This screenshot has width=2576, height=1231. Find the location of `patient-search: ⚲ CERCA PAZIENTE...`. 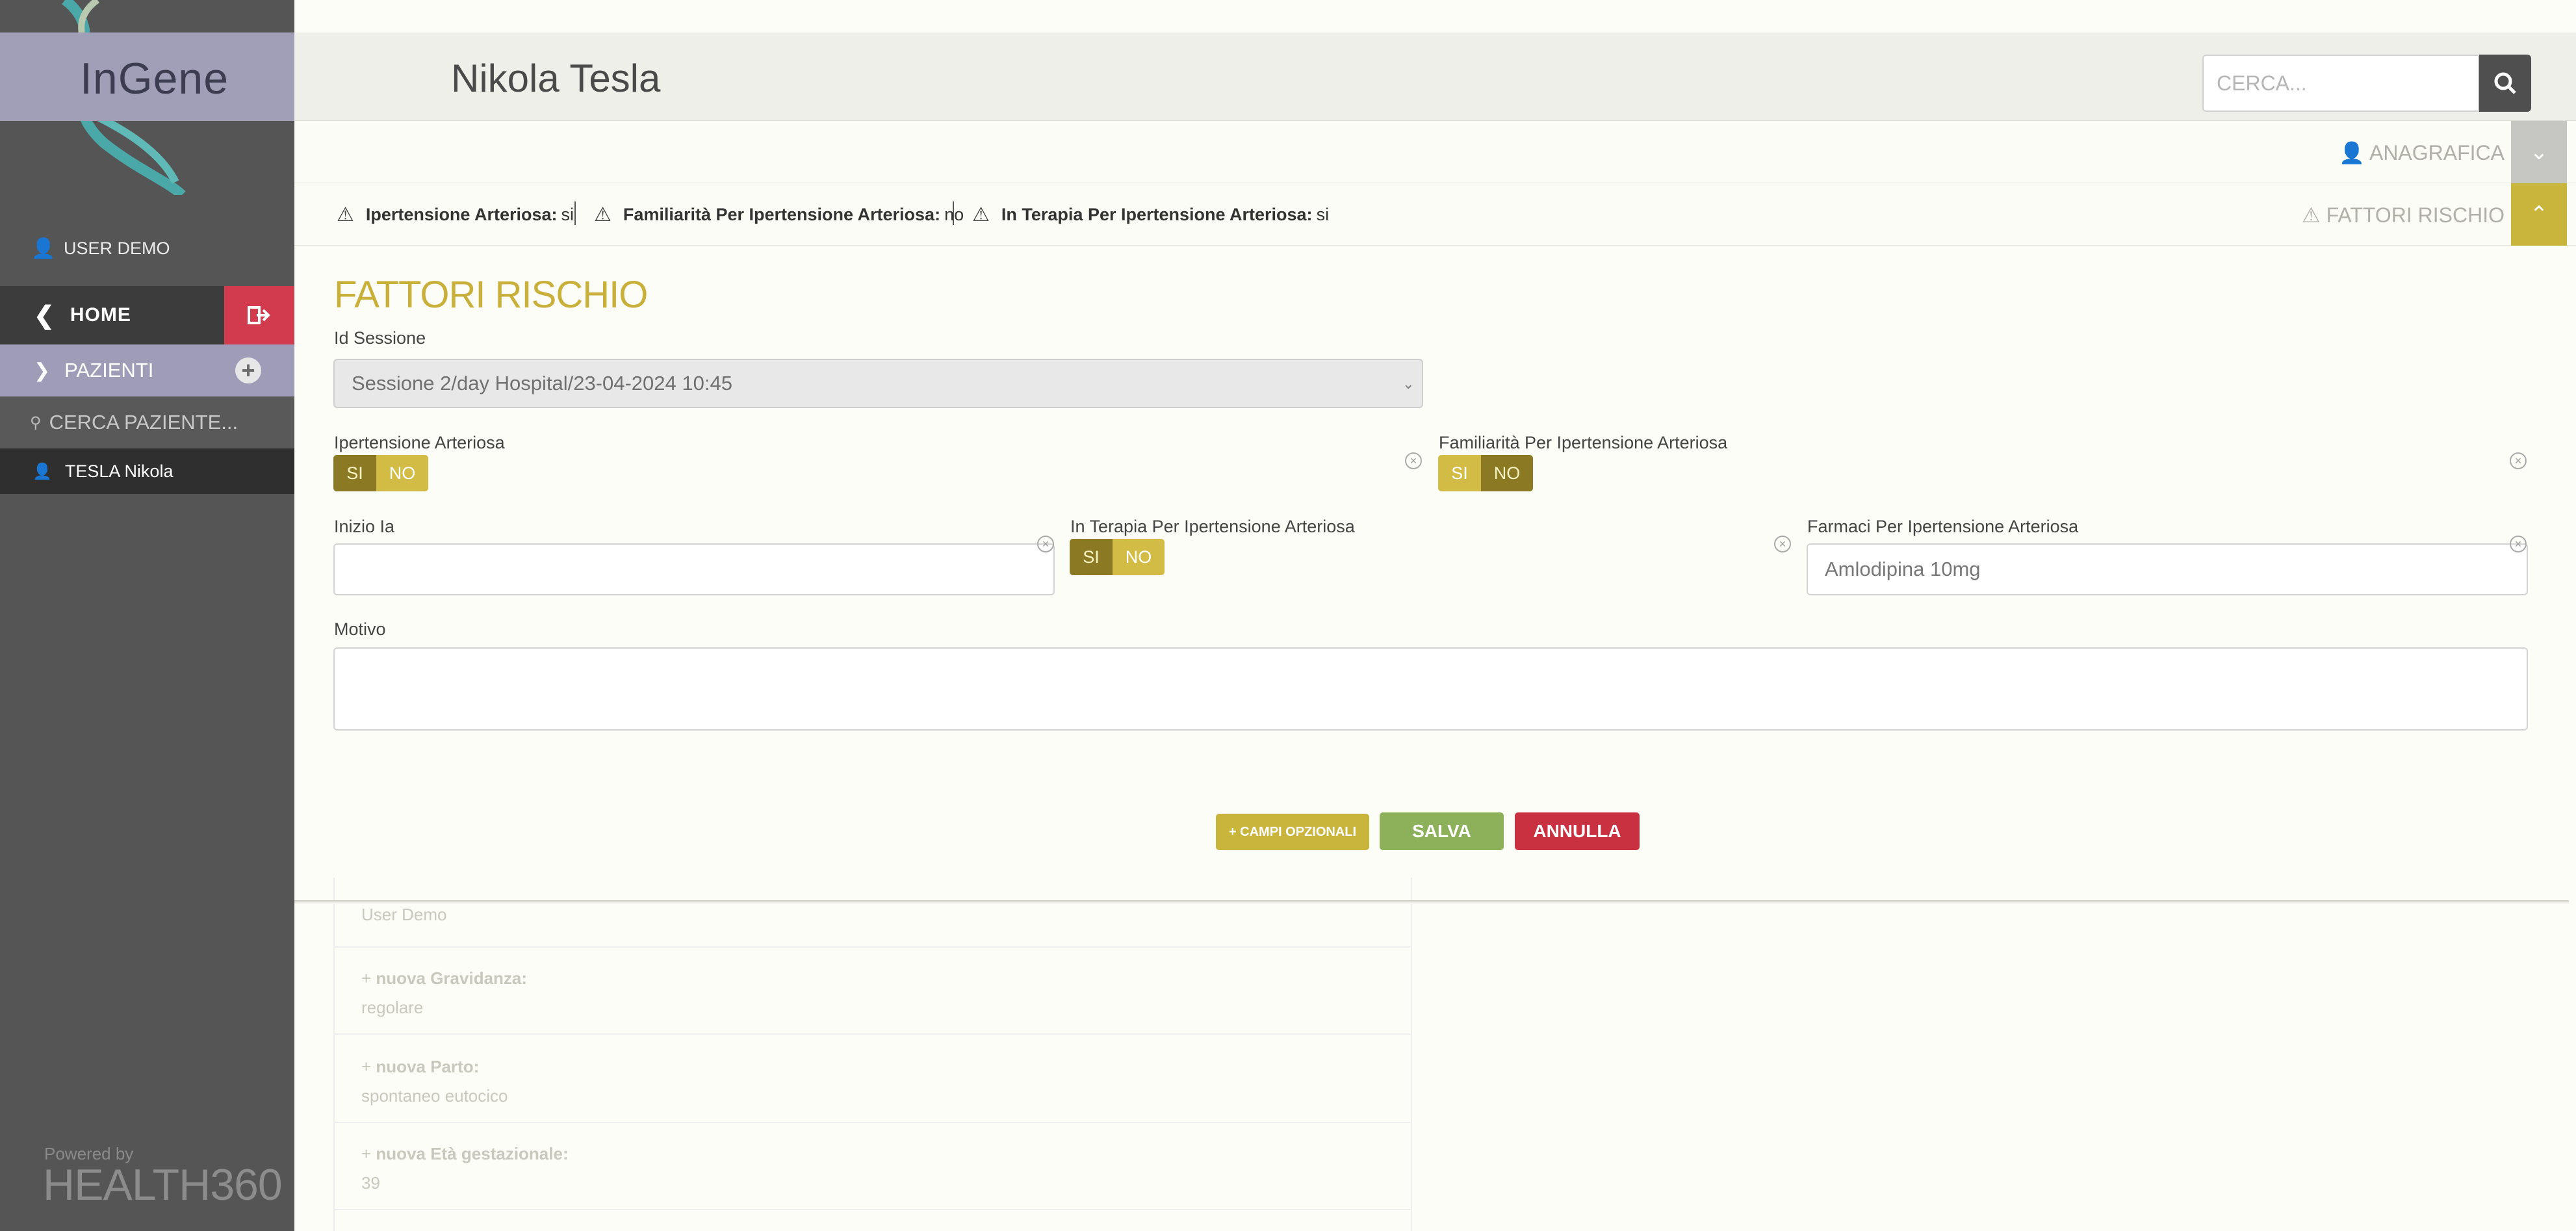

patient-search: ⚲ CERCA PAZIENTE... is located at coordinates (147, 422).